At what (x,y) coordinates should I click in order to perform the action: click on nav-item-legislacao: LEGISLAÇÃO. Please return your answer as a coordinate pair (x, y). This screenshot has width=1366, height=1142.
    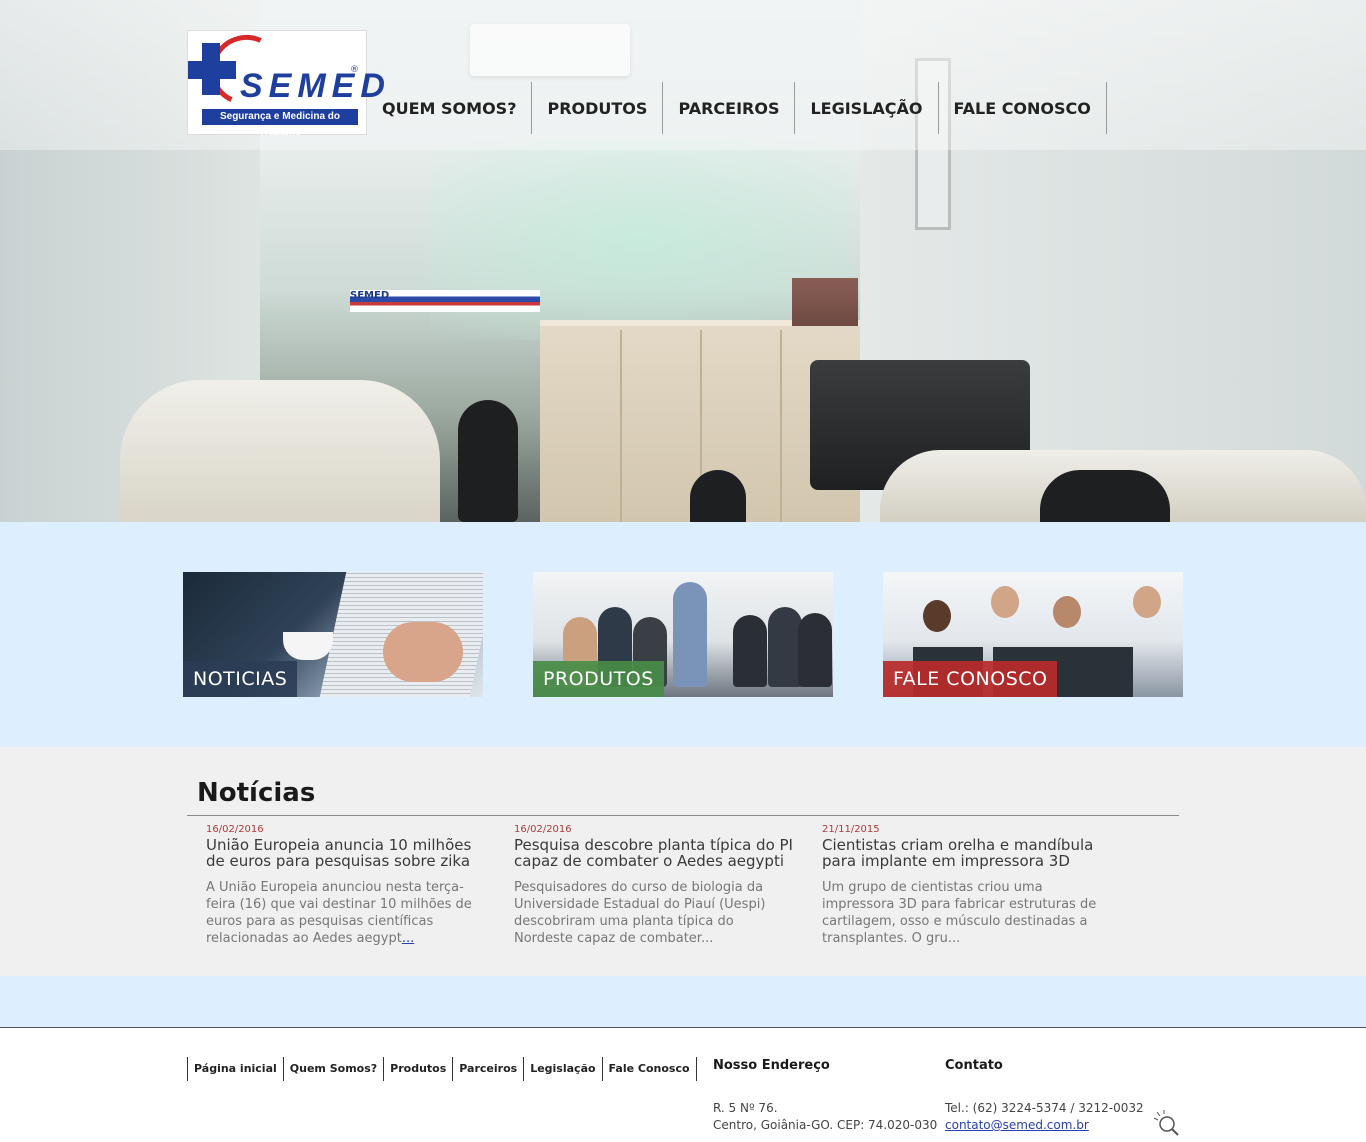
    Looking at the image, I should click on (867, 108).